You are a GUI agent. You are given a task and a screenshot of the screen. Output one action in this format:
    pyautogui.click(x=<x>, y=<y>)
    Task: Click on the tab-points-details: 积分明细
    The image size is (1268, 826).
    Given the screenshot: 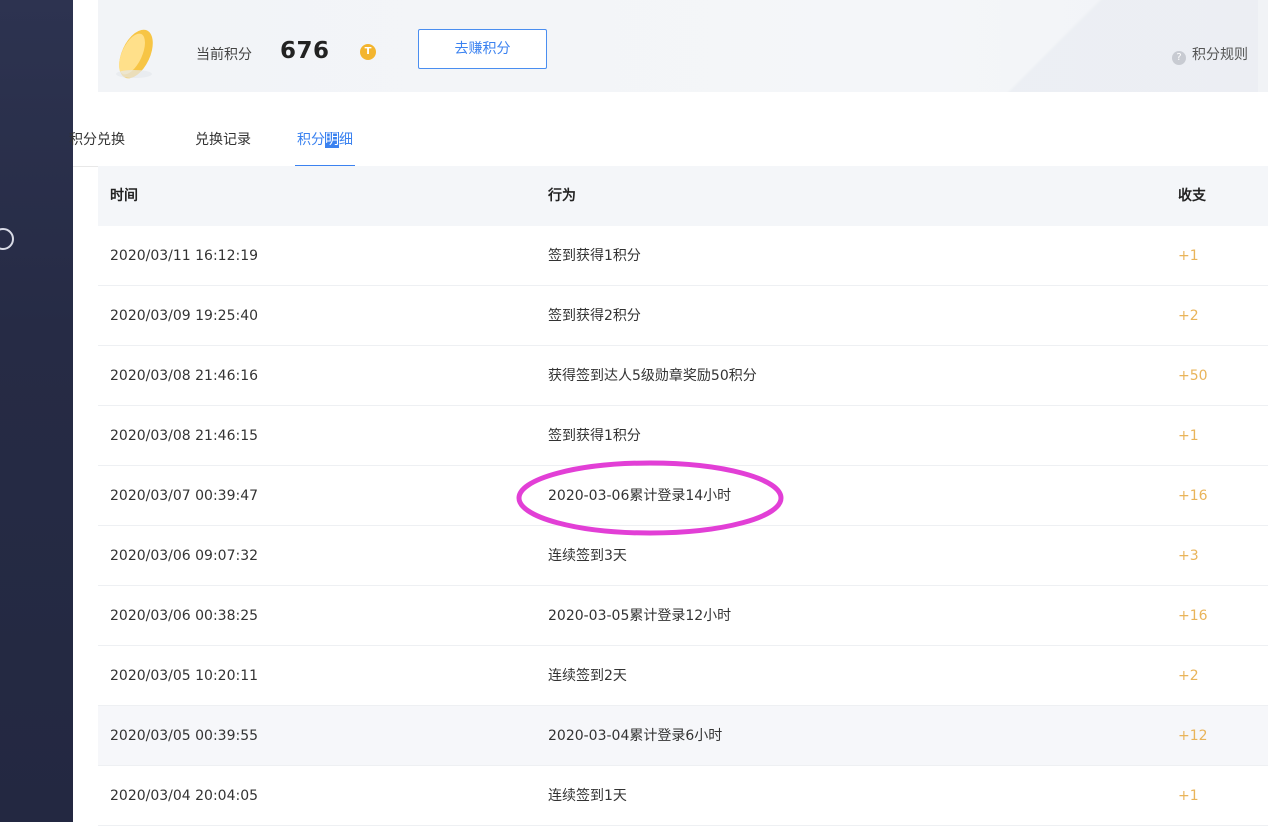 What is the action you would take?
    pyautogui.click(x=325, y=148)
    